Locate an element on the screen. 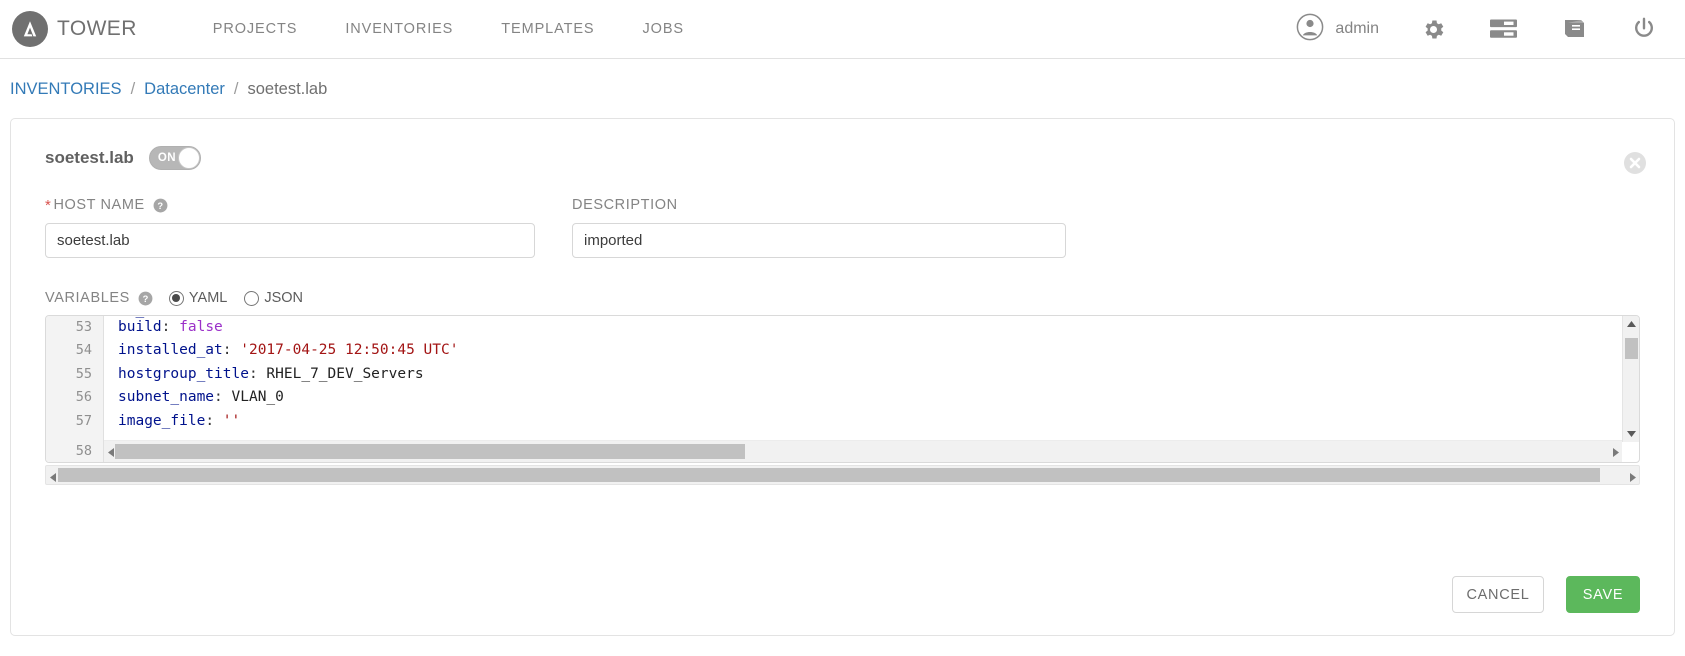 Image resolution: width=1685 pixels, height=656 pixels. radio-yaml-circle is located at coordinates (176, 298).